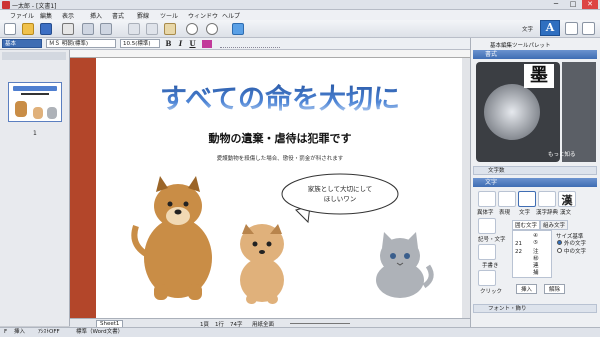 The width and height of the screenshot is (600, 337). I want to click on radio-inner-label: 中の文字, so click(575, 252).